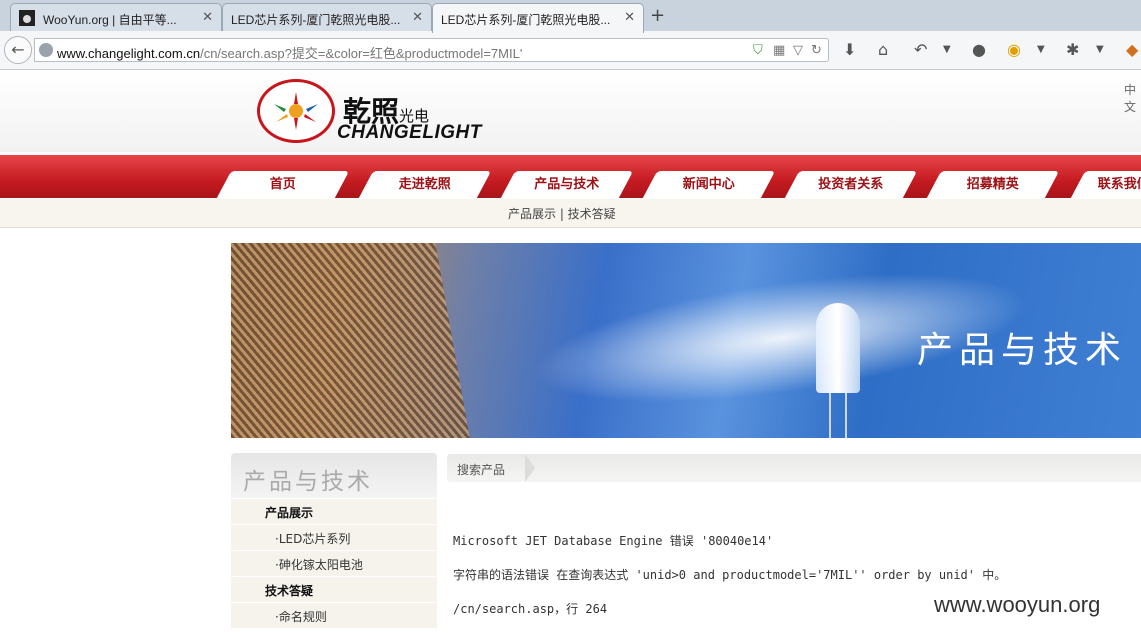 The image size is (1141, 633). Describe the element at coordinates (409, 132) in the screenshot. I see `logo-english: CHANGELIGHT` at that location.